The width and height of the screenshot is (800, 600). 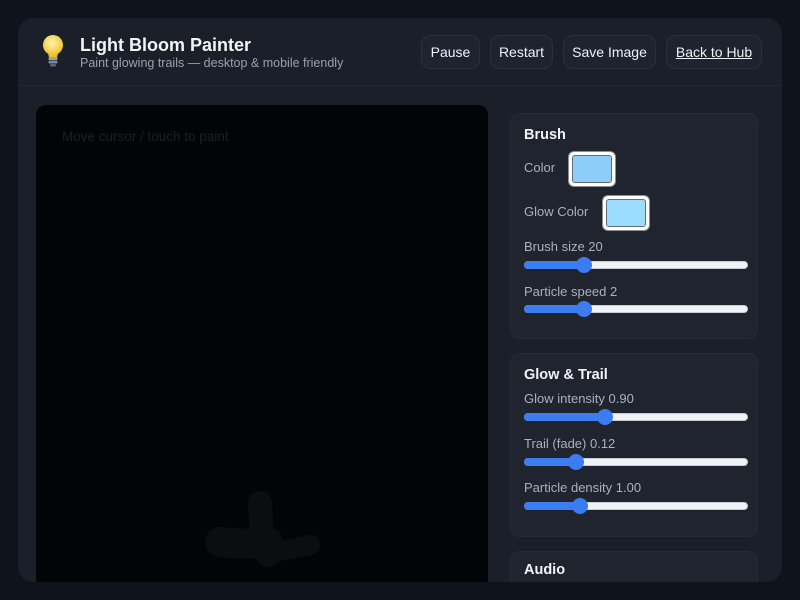 What do you see at coordinates (556, 211) in the screenshot?
I see `glow-color-label: Glow Color` at bounding box center [556, 211].